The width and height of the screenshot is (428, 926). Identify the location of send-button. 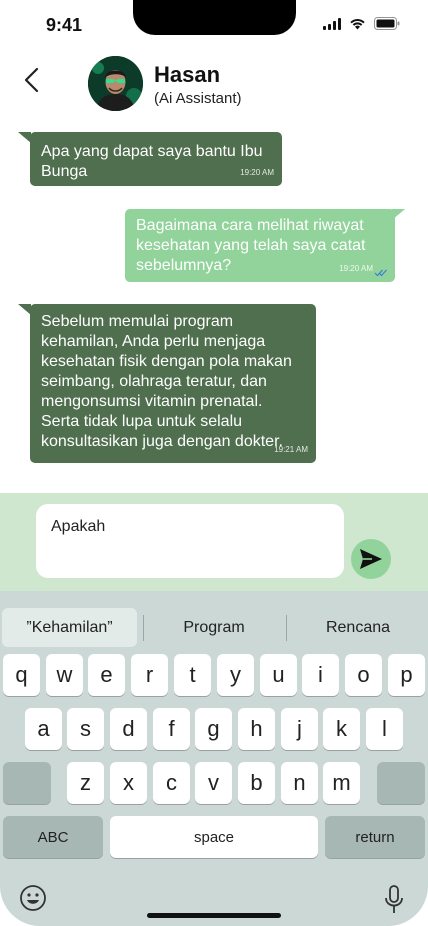
(371, 559).